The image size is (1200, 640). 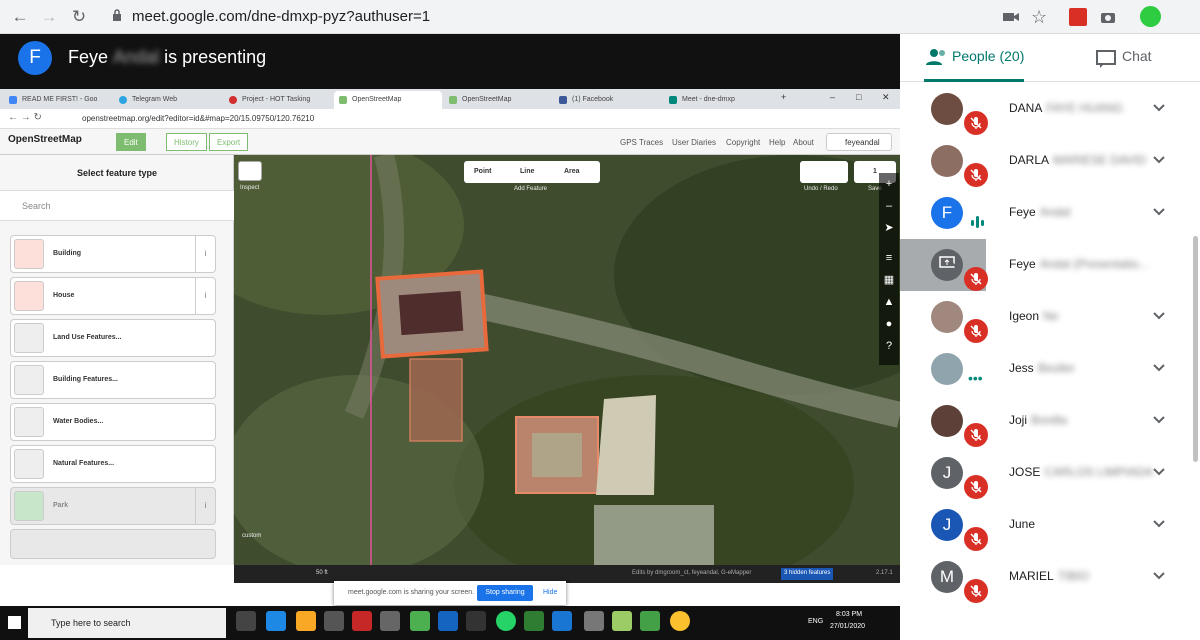 What do you see at coordinates (506, 621) in the screenshot?
I see `whatsapp-icon` at bounding box center [506, 621].